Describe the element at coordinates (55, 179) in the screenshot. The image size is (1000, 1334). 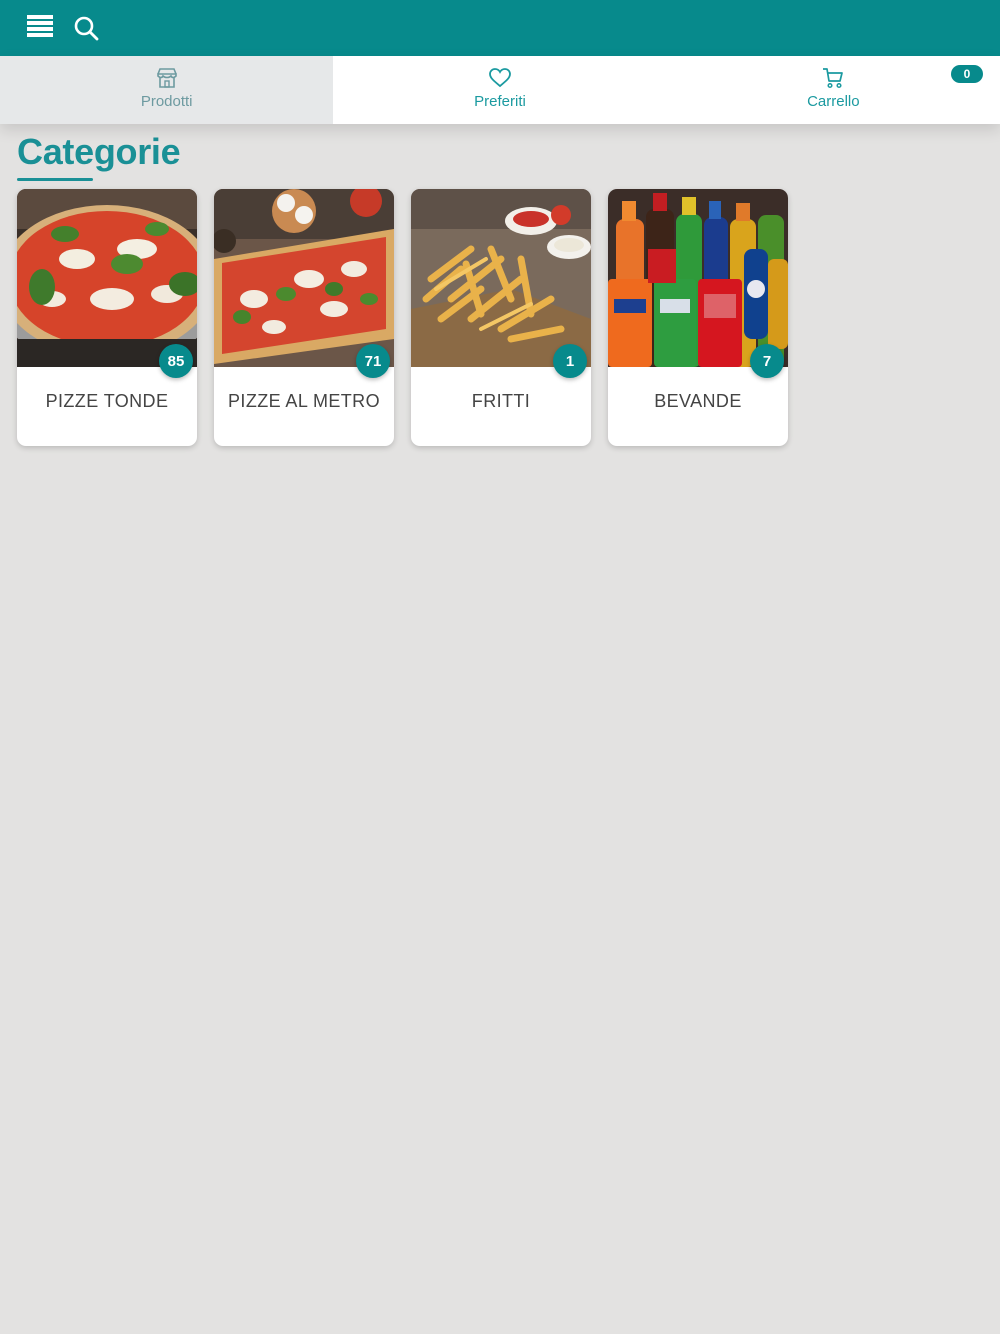
I see `title-underline` at that location.